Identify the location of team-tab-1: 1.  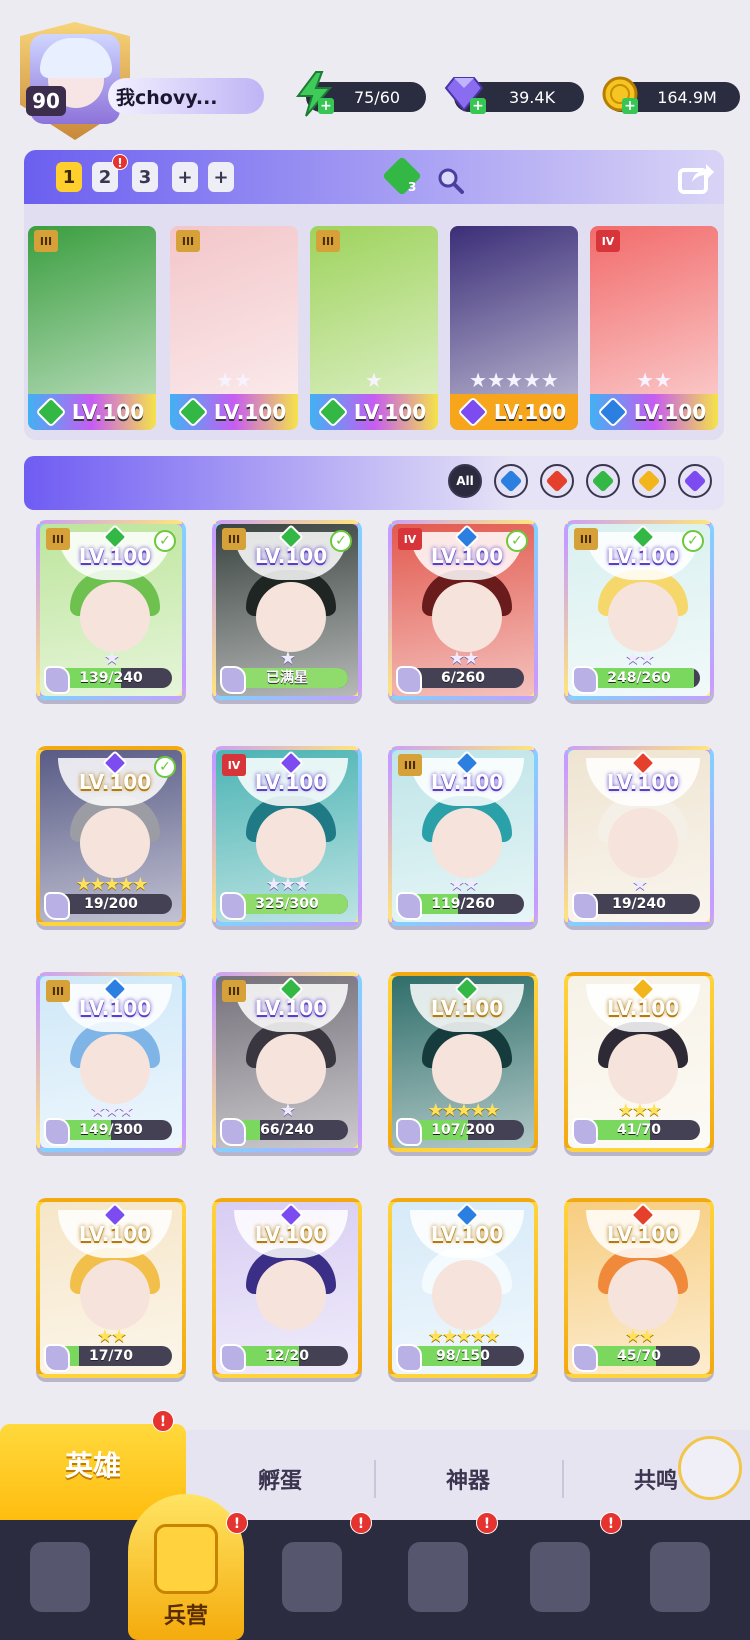
(69, 177).